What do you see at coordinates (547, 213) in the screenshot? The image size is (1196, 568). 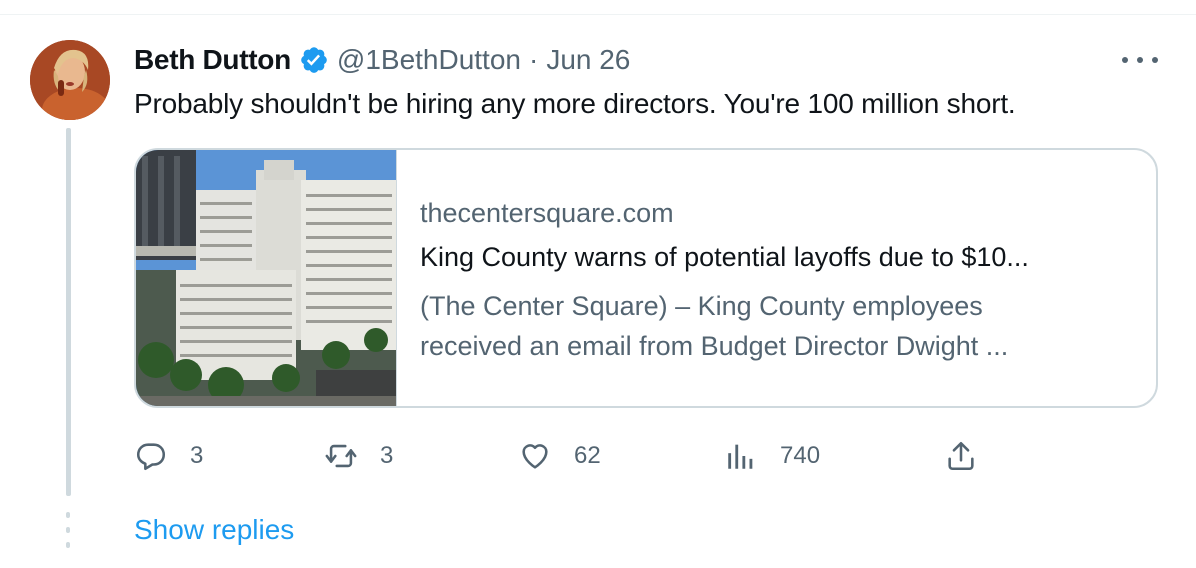 I see `link-domain: thecentersquare.com` at bounding box center [547, 213].